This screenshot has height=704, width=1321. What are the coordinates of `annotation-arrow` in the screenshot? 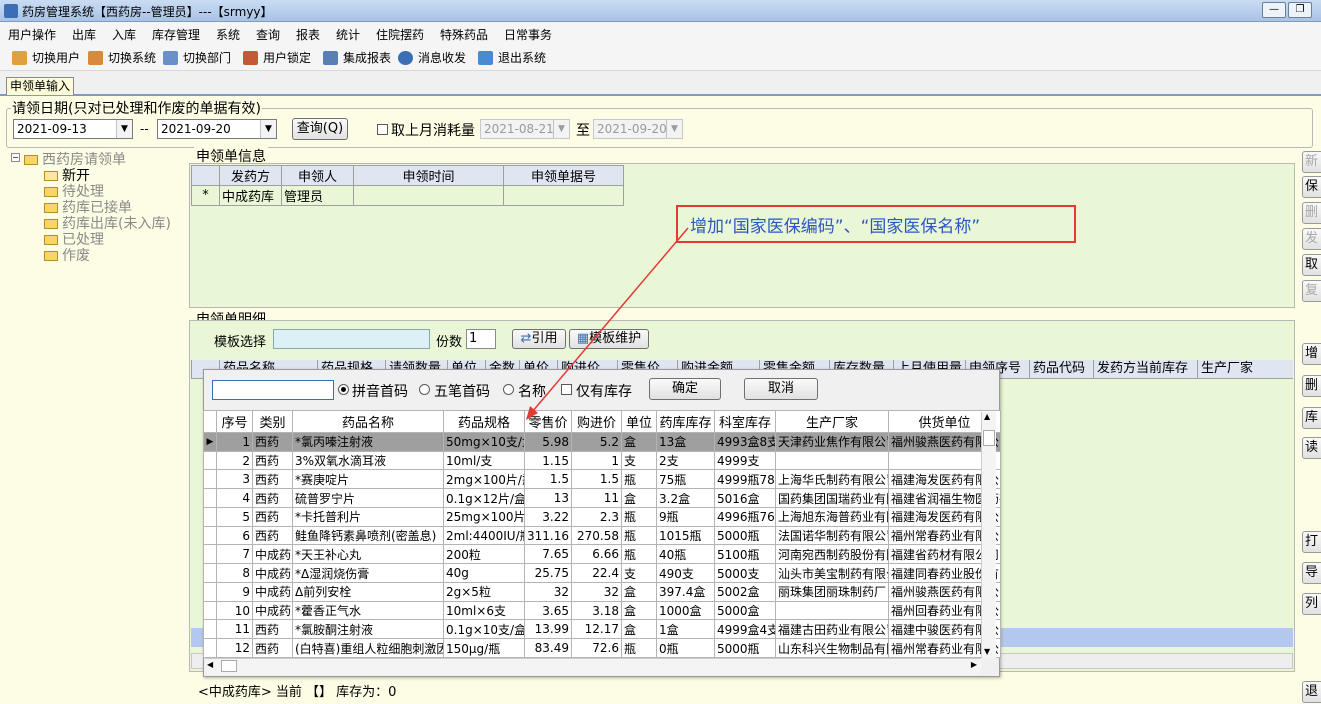 It's located at (607, 323).